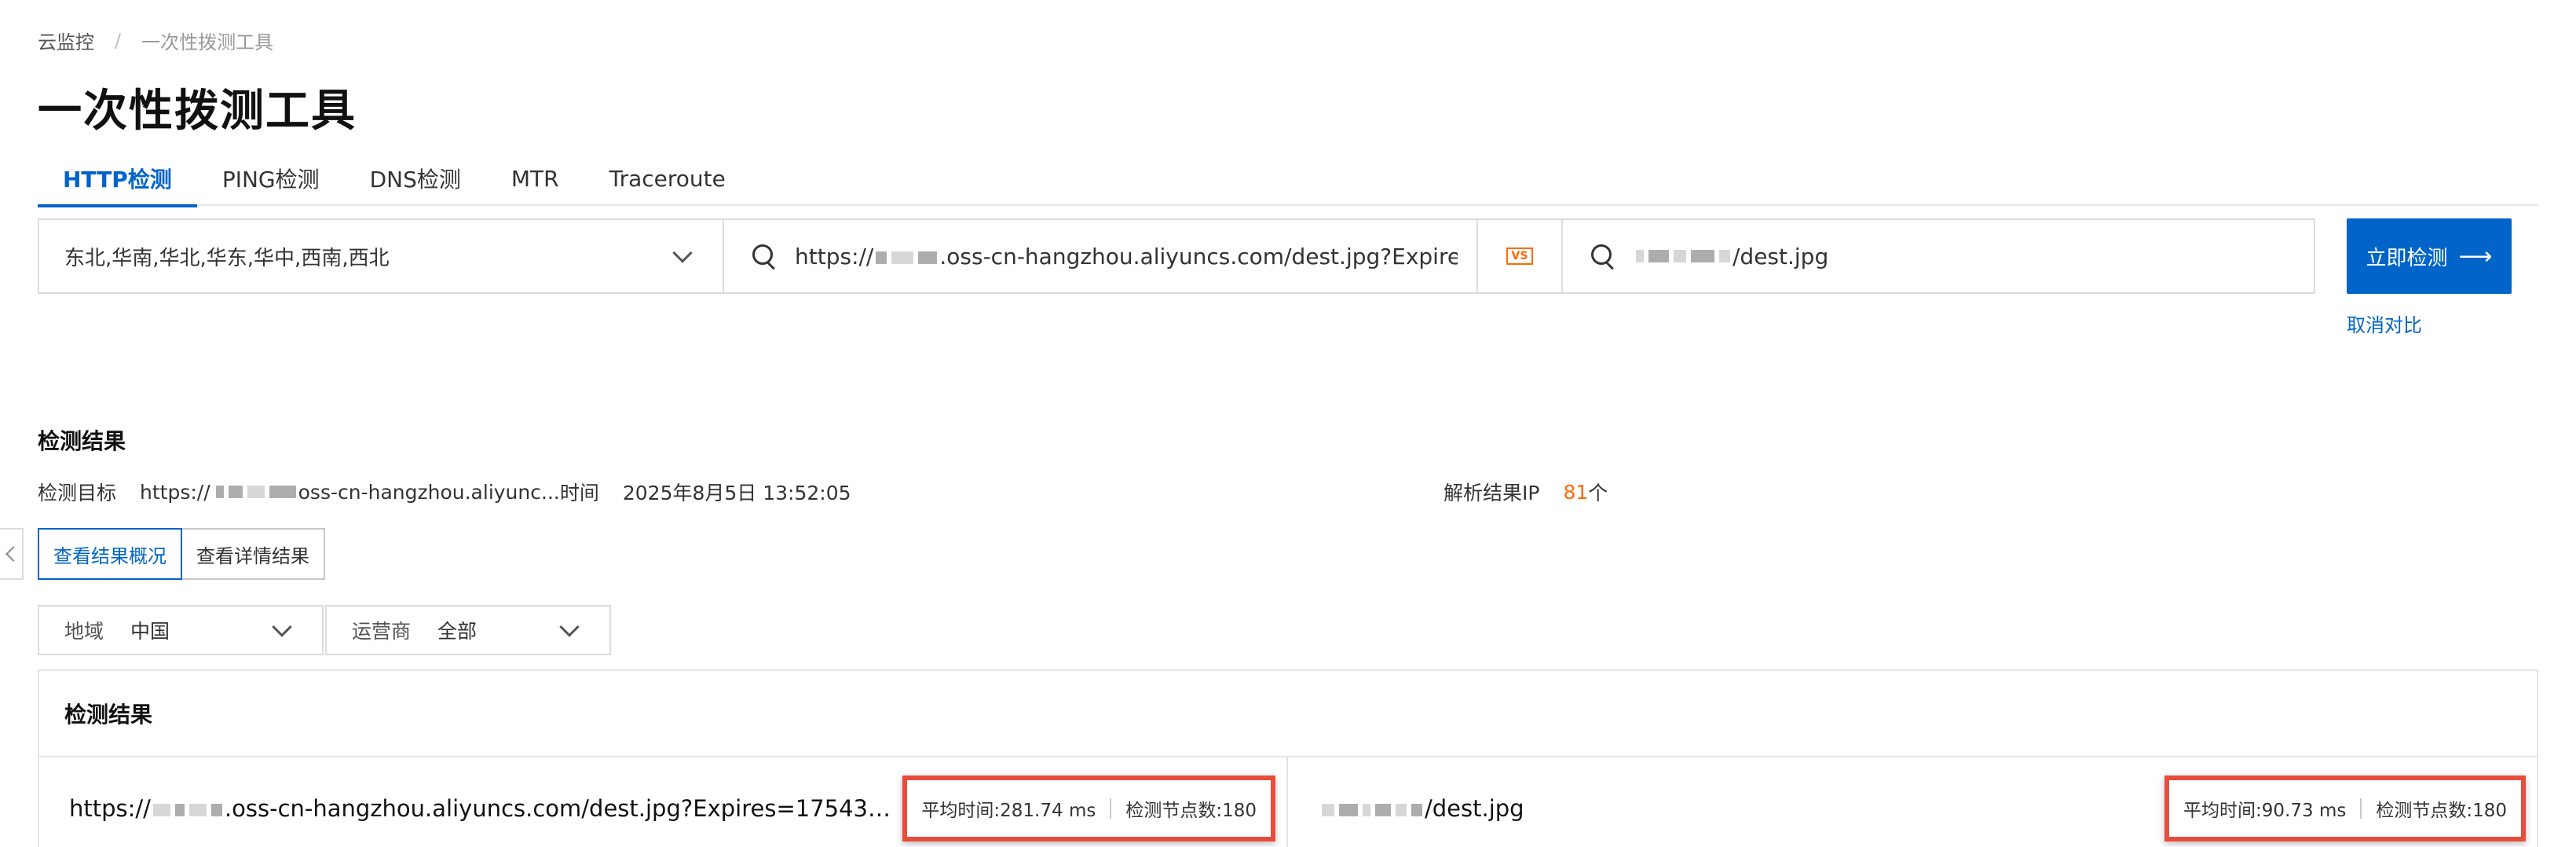 The image size is (2576, 847). What do you see at coordinates (458, 631) in the screenshot?
I see `carrier-filter-value: 全部` at bounding box center [458, 631].